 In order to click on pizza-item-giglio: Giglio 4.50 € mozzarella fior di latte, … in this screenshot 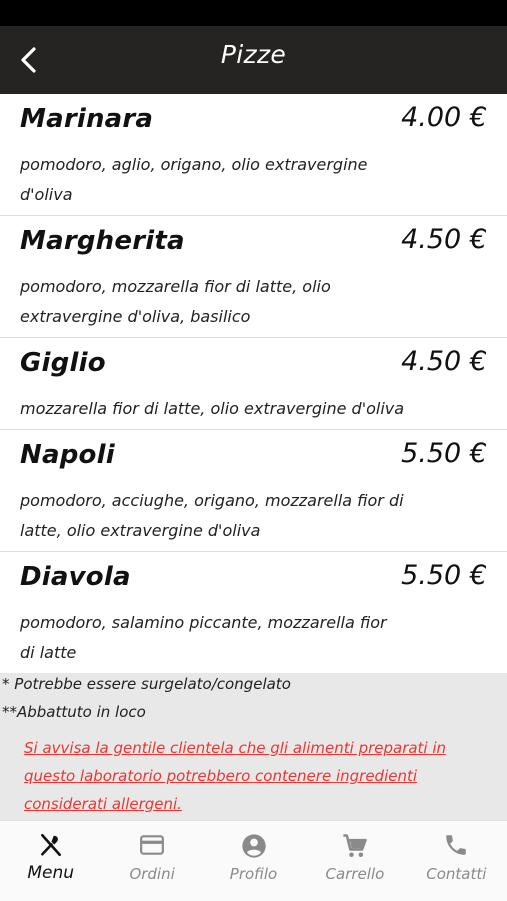, I will do `click(253, 384)`.